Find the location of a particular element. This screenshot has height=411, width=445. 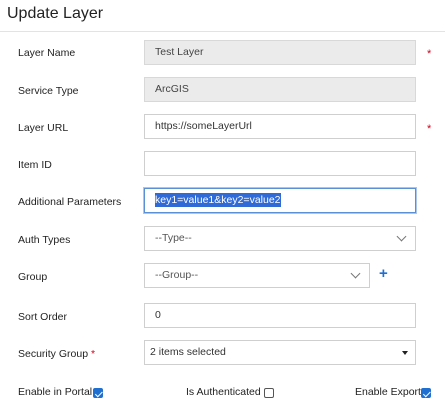

security-group-select: 2 items selected is located at coordinates (280, 352).